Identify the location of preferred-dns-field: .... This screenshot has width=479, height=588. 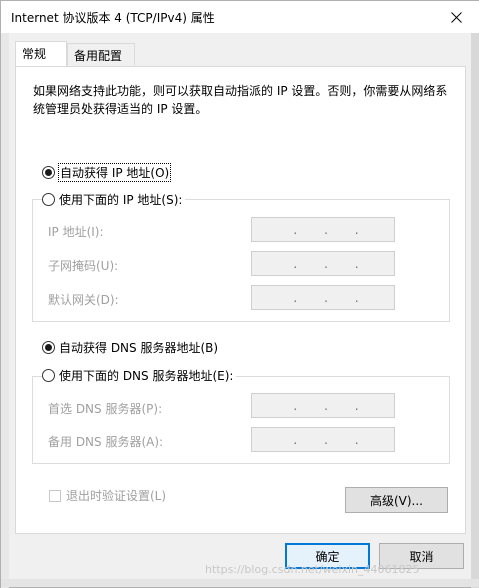
(323, 405).